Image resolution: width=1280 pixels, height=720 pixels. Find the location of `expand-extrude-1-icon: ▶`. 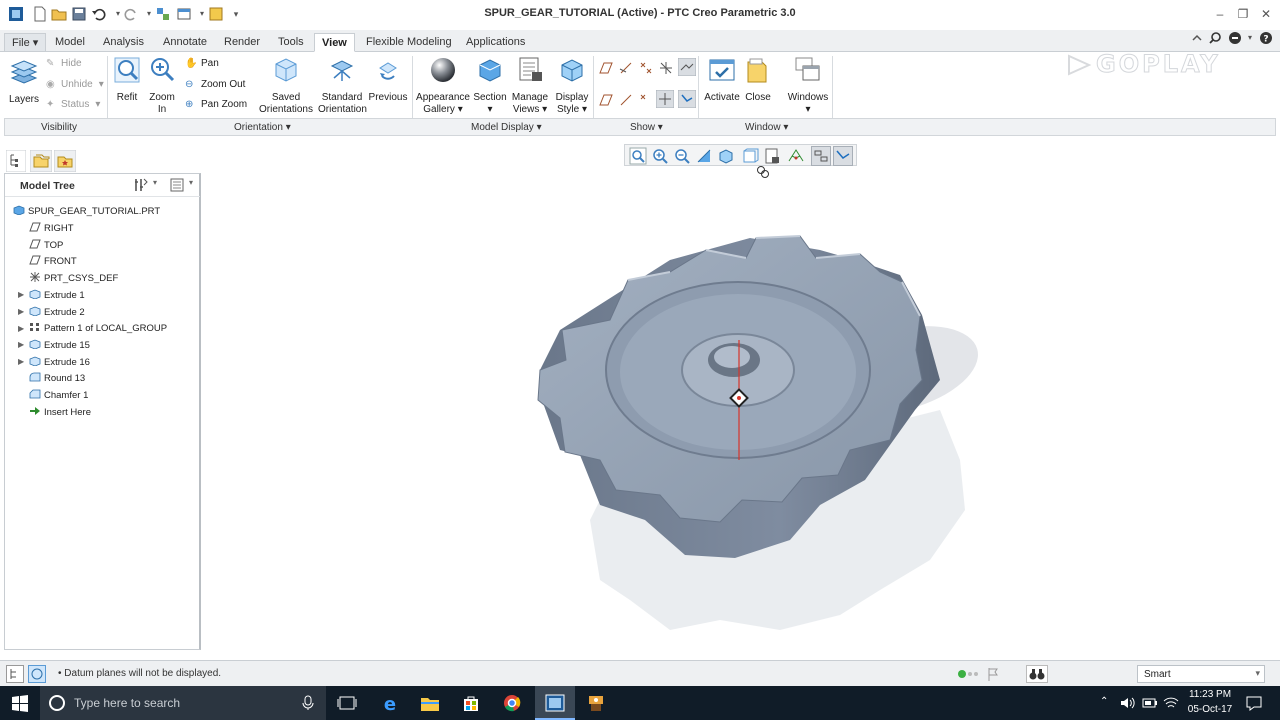

expand-extrude-1-icon: ▶ is located at coordinates (21, 294).